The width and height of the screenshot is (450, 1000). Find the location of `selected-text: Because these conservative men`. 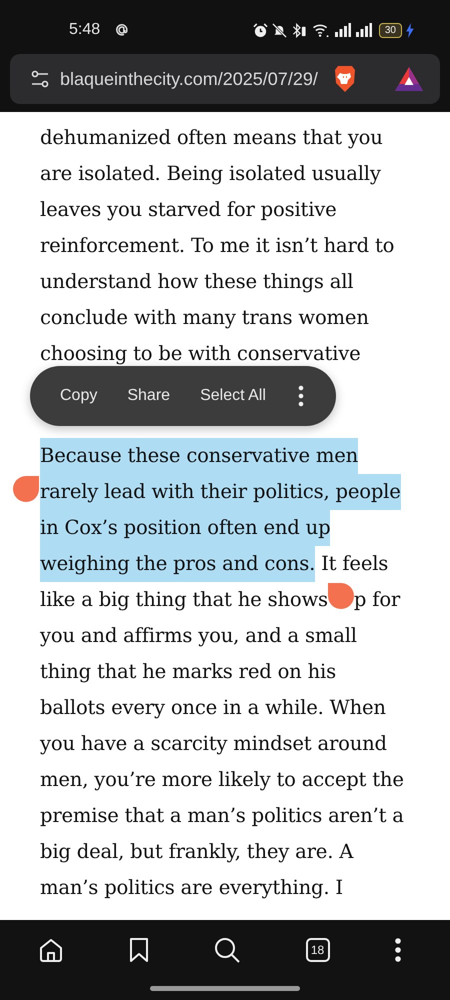

selected-text: Because these conservative men is located at coordinates (199, 456).